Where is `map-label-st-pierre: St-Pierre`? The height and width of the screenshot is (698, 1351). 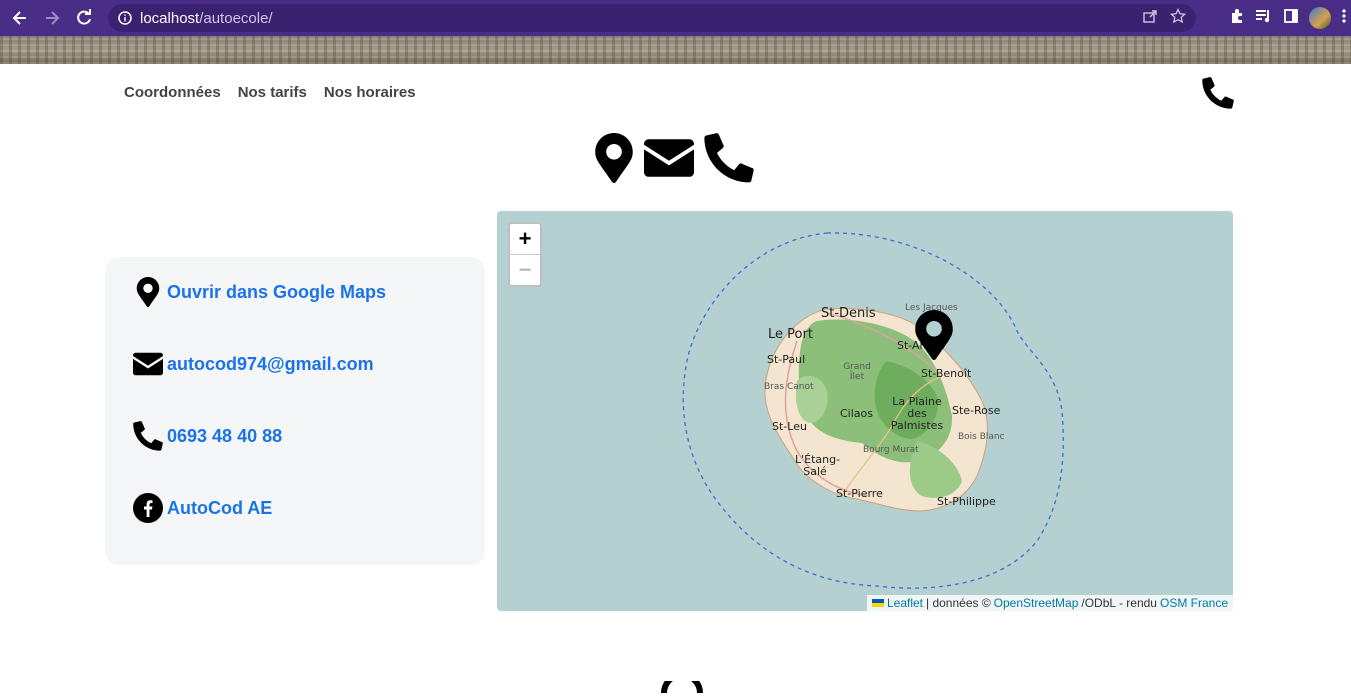 map-label-st-pierre: St-Pierre is located at coordinates (859, 493).